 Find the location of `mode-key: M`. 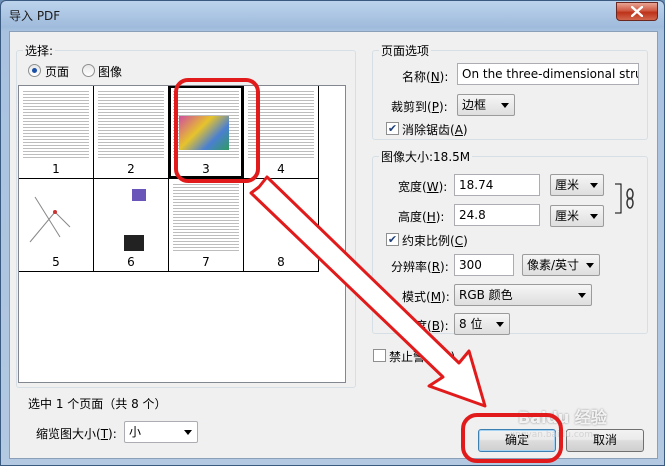

mode-key: M is located at coordinates (436, 297).